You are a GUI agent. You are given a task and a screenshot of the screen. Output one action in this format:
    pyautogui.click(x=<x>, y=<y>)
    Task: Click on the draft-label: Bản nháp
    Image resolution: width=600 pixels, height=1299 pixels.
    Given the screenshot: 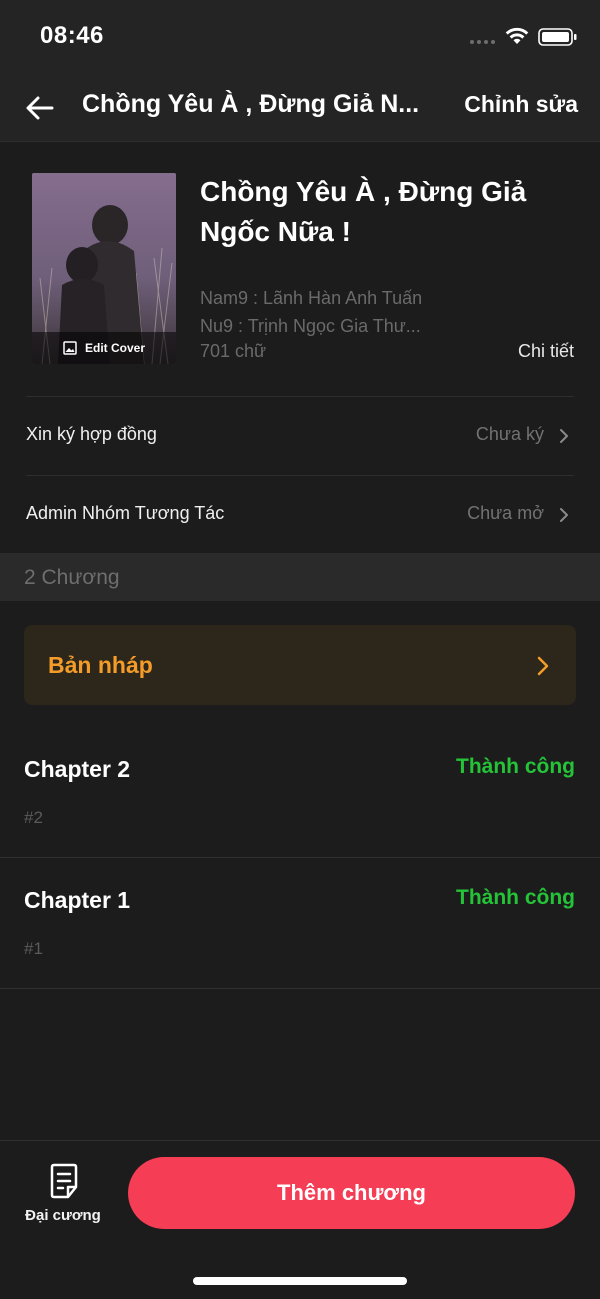 What is the action you would take?
    pyautogui.click(x=100, y=665)
    